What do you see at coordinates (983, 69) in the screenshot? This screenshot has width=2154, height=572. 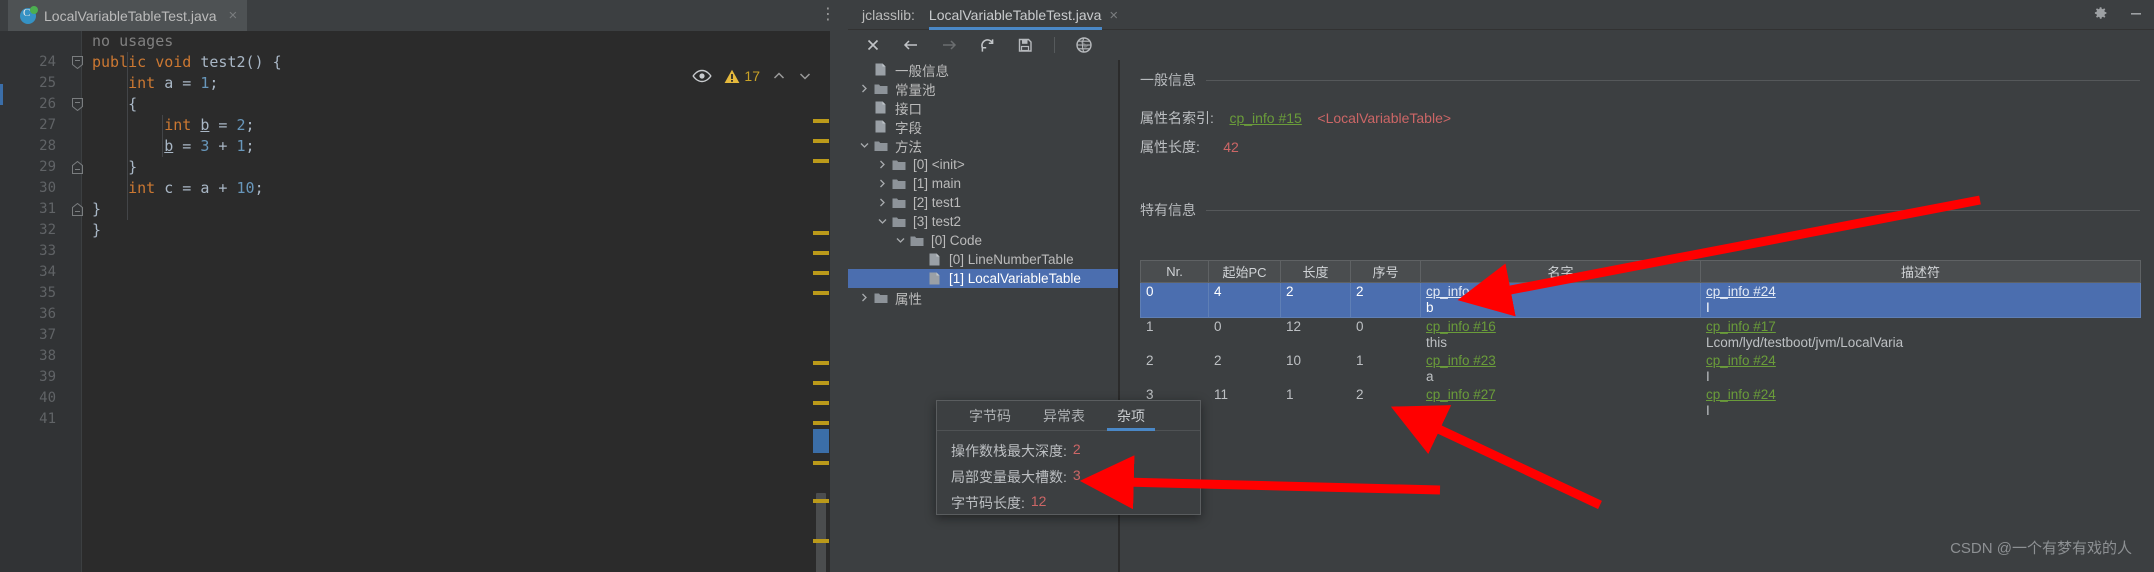 I see `tree-node--: 一般信息` at bounding box center [983, 69].